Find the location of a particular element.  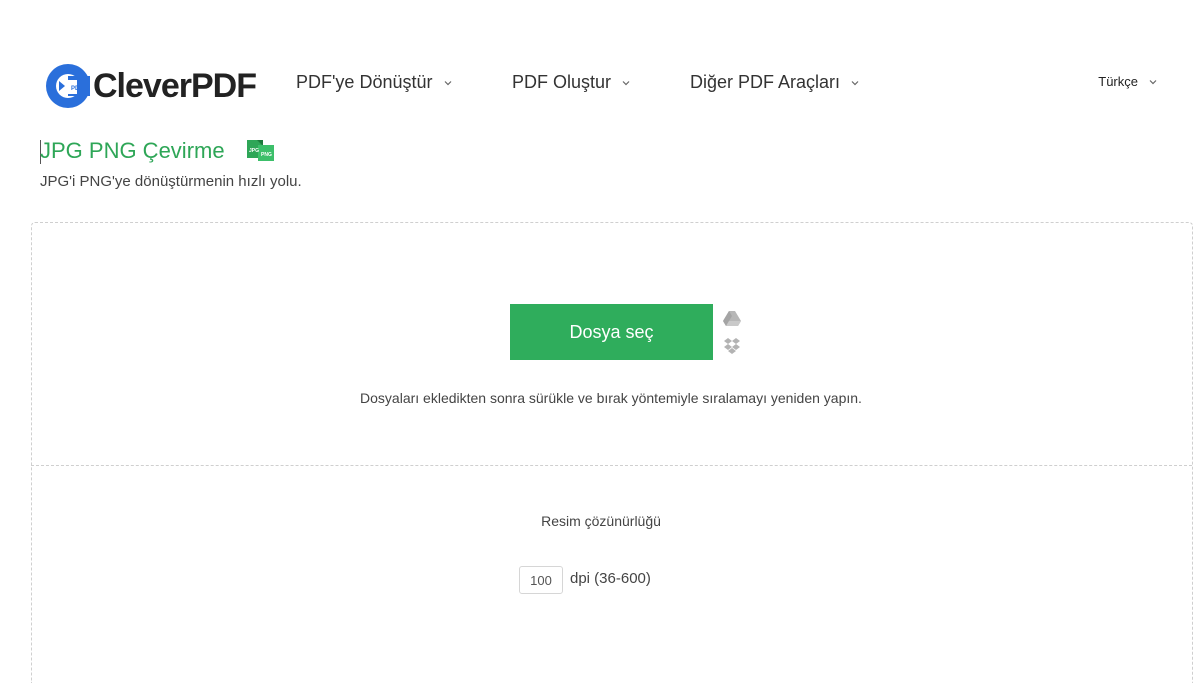

logo-badge-text: PDF is located at coordinates (77, 89).